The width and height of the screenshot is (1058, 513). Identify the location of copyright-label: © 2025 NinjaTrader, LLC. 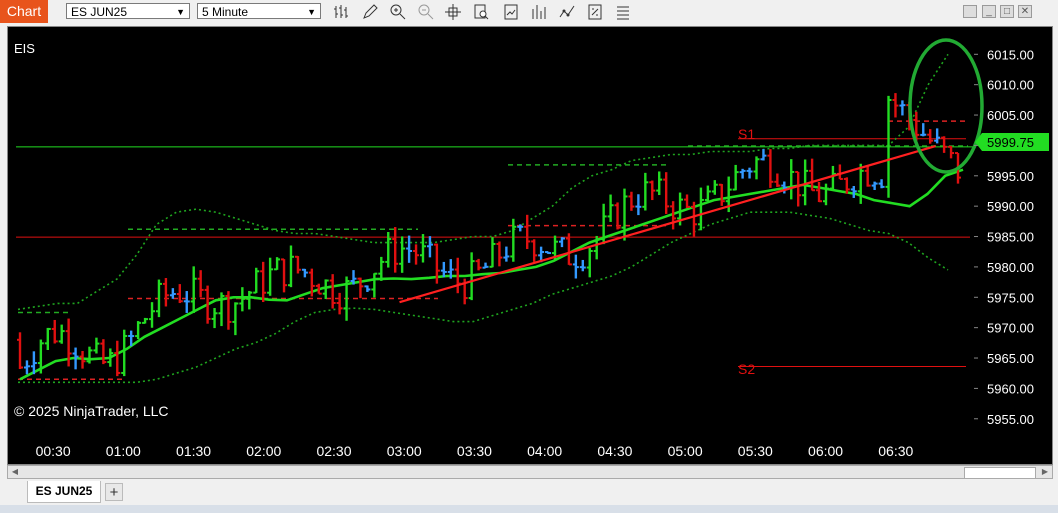
(91, 411).